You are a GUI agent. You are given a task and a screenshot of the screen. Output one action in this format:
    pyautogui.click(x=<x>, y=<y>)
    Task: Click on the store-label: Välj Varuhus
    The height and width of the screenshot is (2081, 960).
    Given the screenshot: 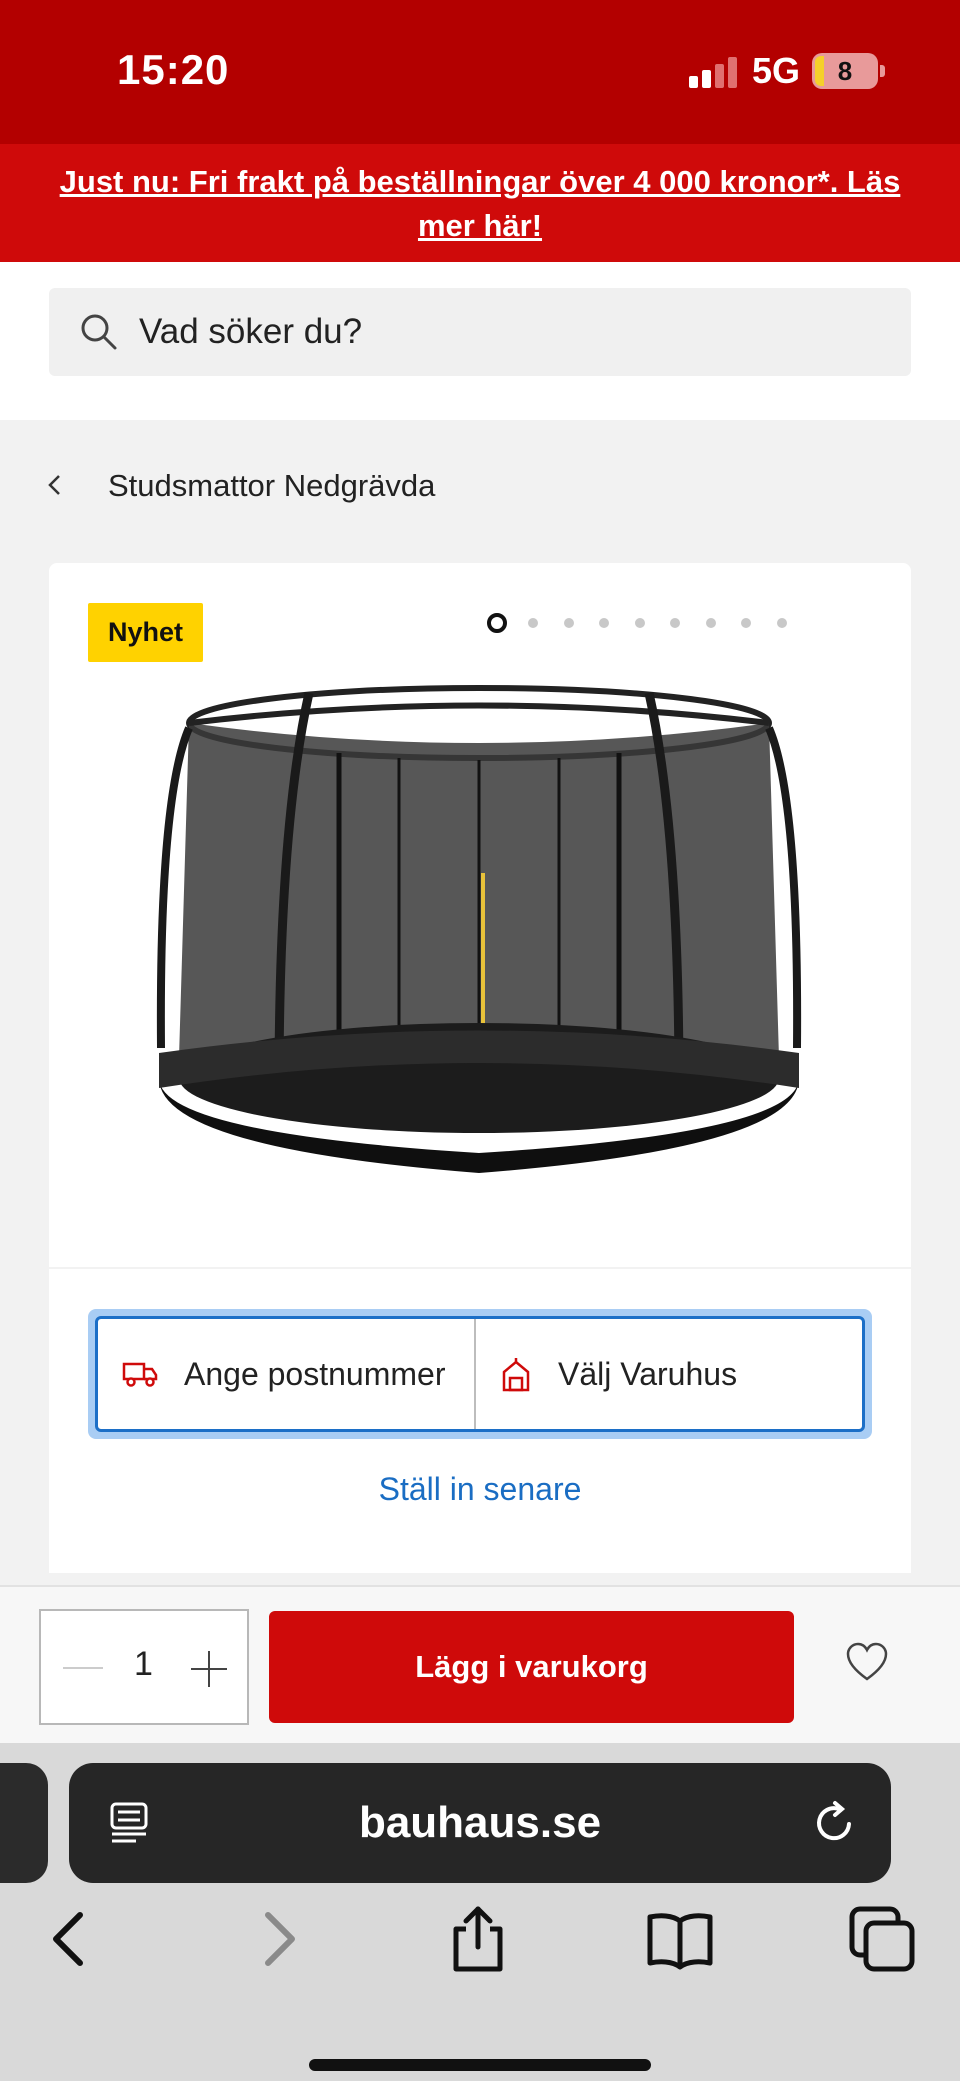 What is the action you would take?
    pyautogui.click(x=648, y=1373)
    